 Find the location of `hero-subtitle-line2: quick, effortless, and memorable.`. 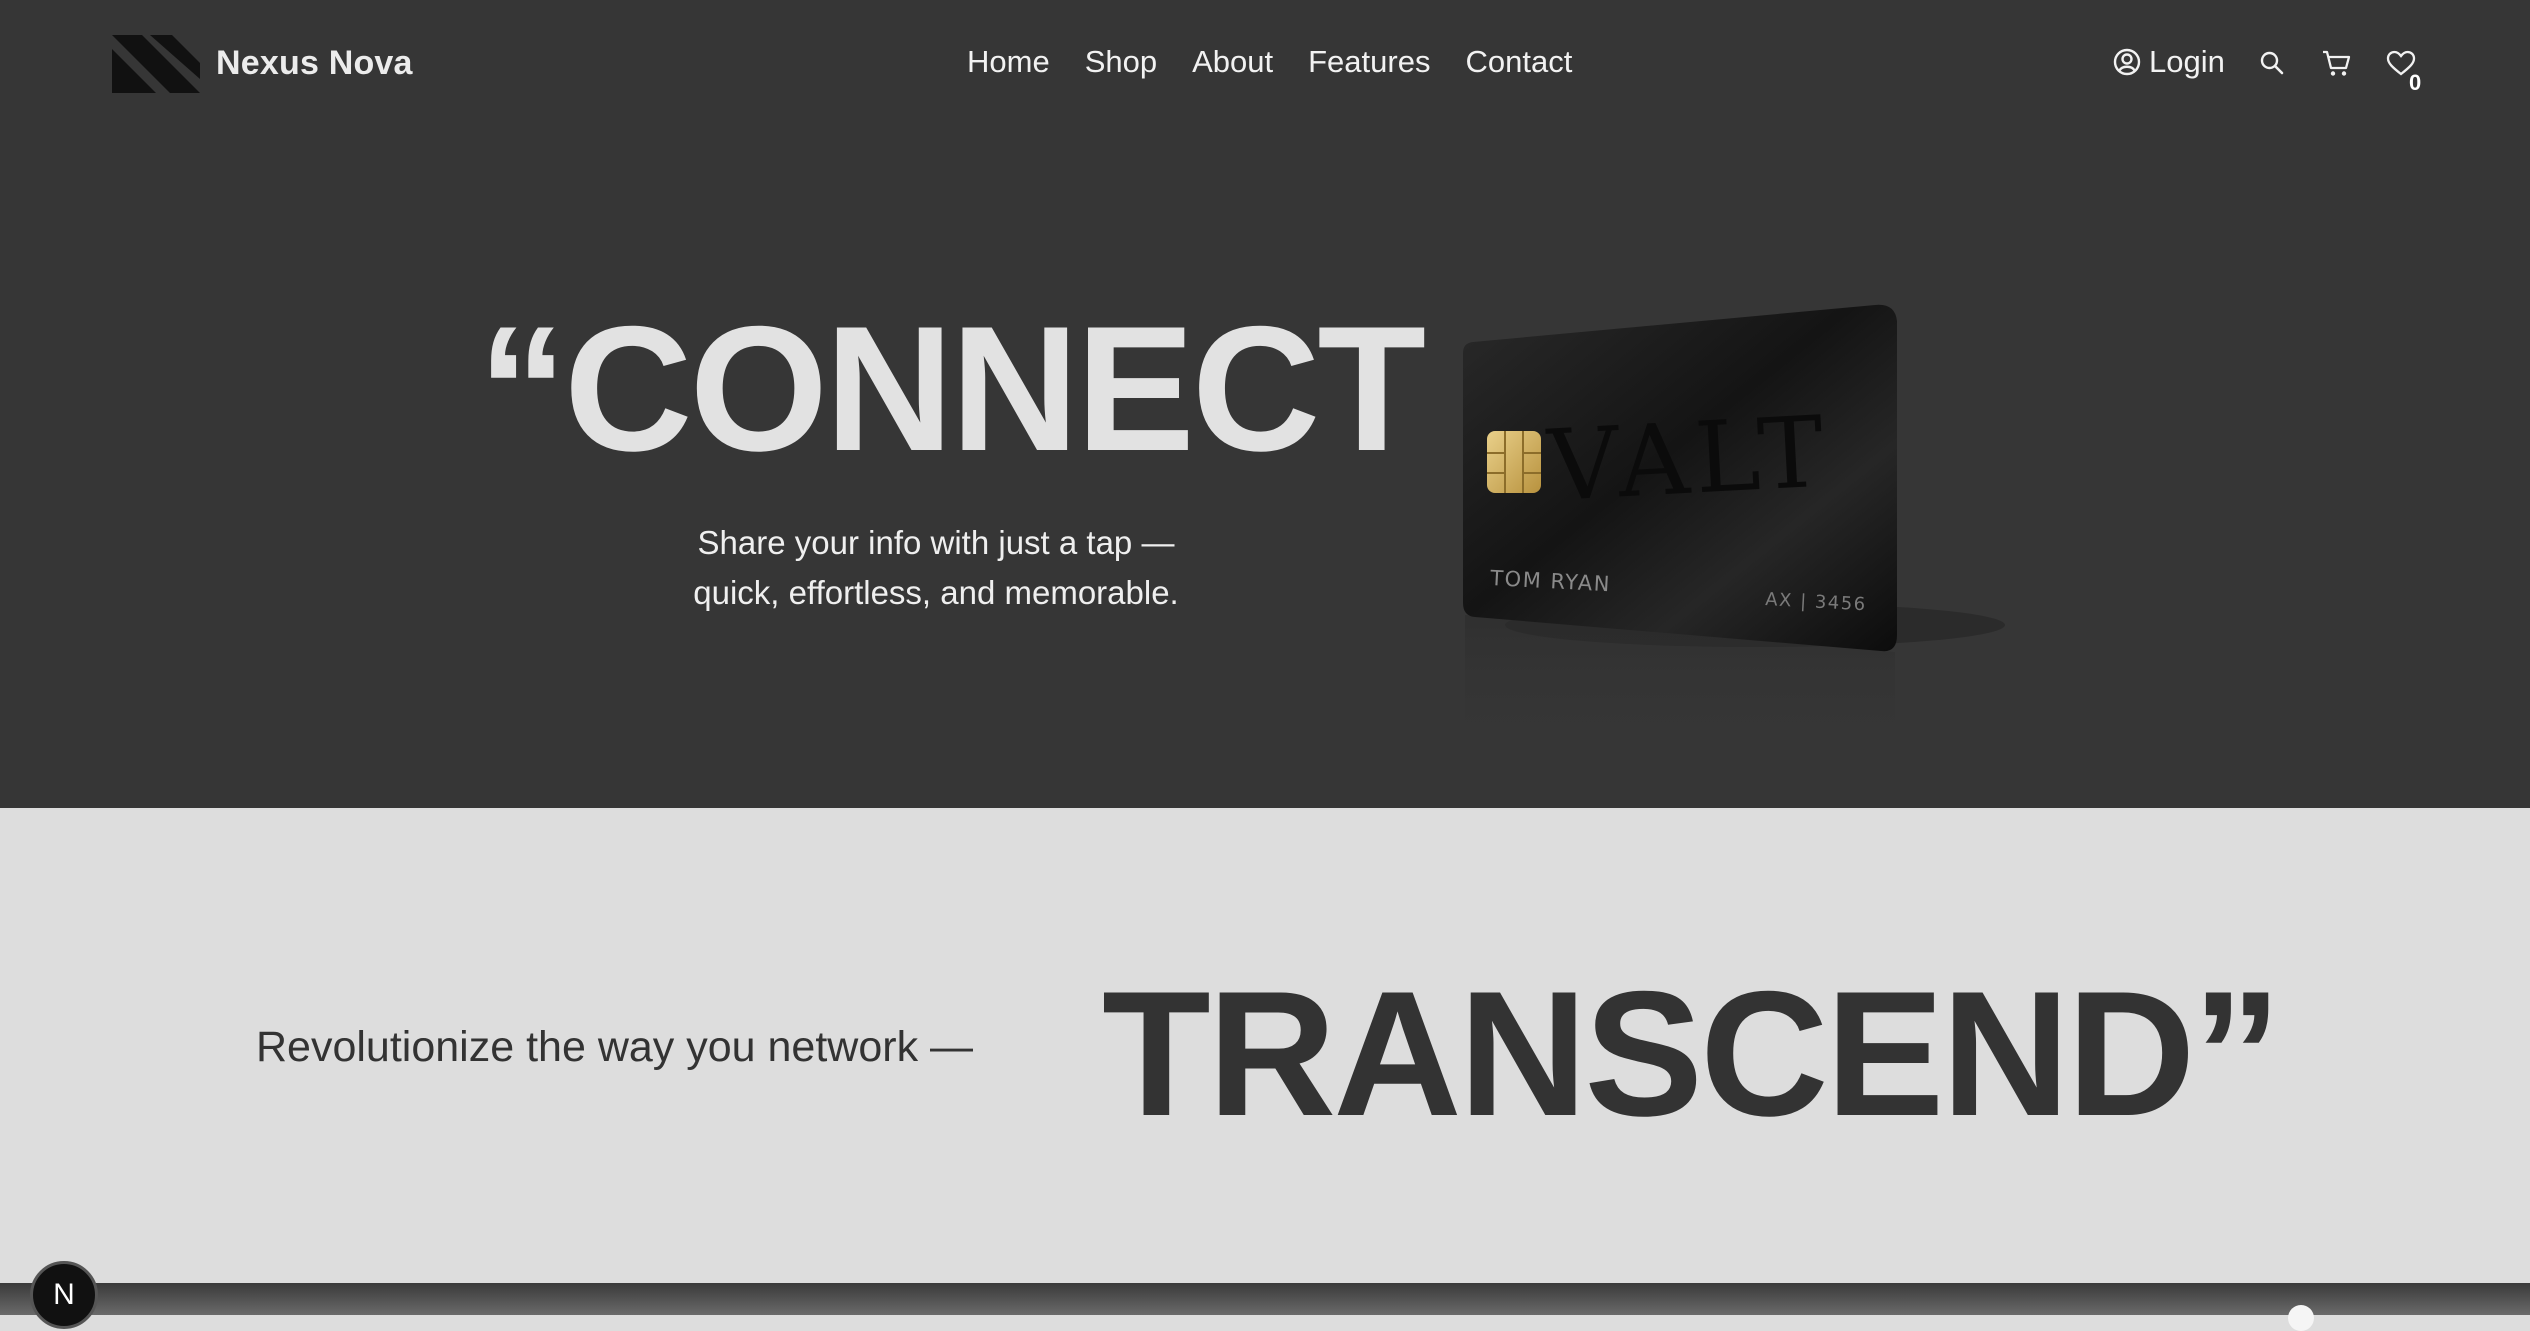

hero-subtitle-line2: quick, effortless, and memorable. is located at coordinates (936, 592).